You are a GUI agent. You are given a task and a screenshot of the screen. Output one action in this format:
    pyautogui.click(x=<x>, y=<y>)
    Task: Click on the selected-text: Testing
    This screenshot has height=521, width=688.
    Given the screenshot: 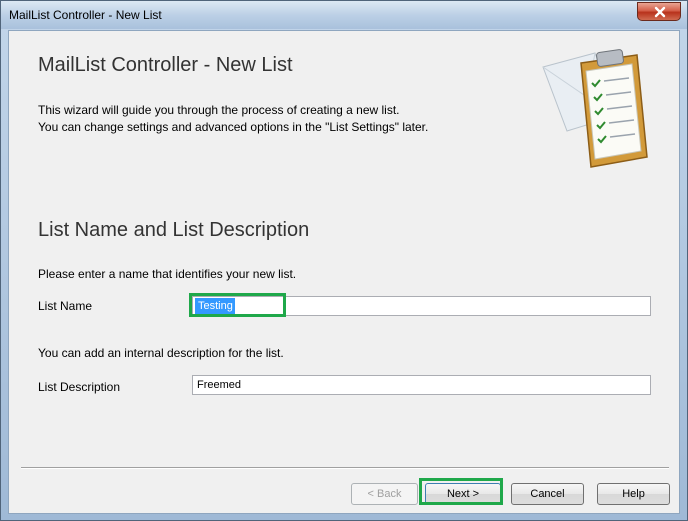 What is the action you would take?
    pyautogui.click(x=215, y=306)
    